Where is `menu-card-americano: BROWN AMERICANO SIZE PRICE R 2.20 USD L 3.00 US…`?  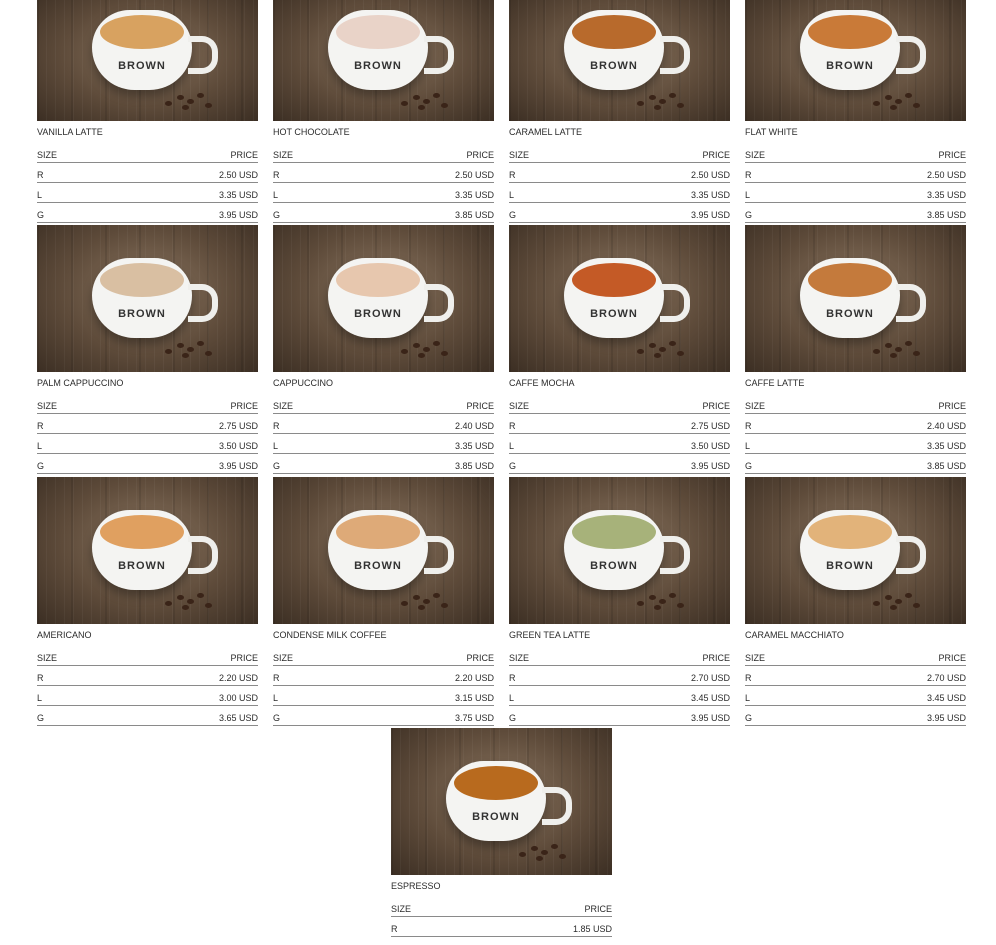
menu-card-americano: BROWN AMERICANO SIZE PRICE R 2.20 USD L 3.00 US… is located at coordinates (147, 601).